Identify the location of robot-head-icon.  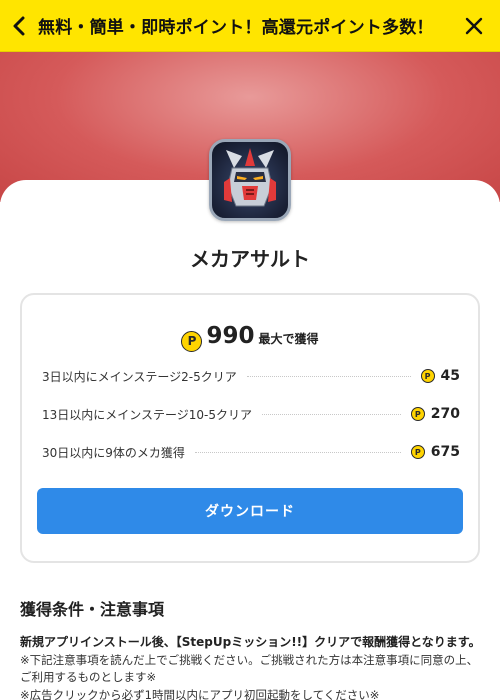
(250, 177).